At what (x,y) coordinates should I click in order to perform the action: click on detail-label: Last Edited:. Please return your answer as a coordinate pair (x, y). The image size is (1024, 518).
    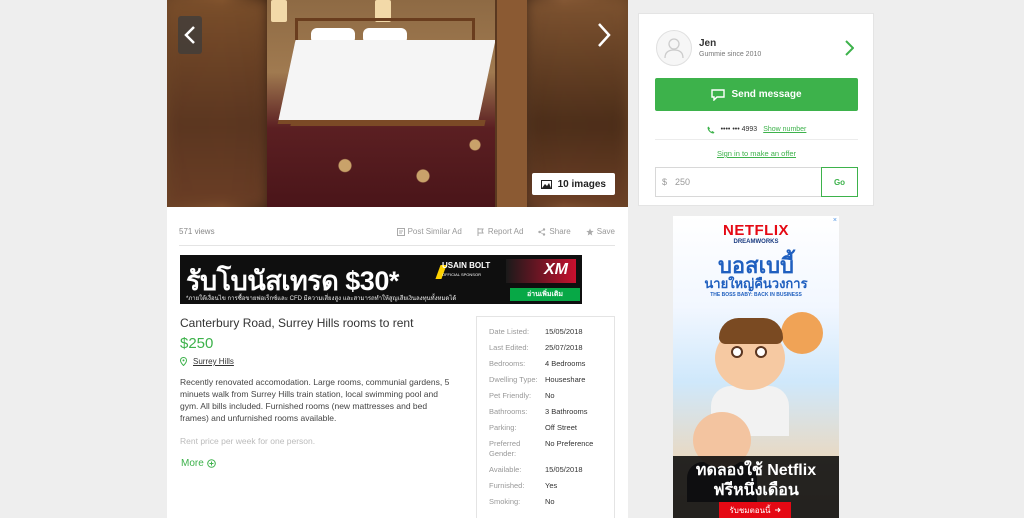
    Looking at the image, I should click on (509, 347).